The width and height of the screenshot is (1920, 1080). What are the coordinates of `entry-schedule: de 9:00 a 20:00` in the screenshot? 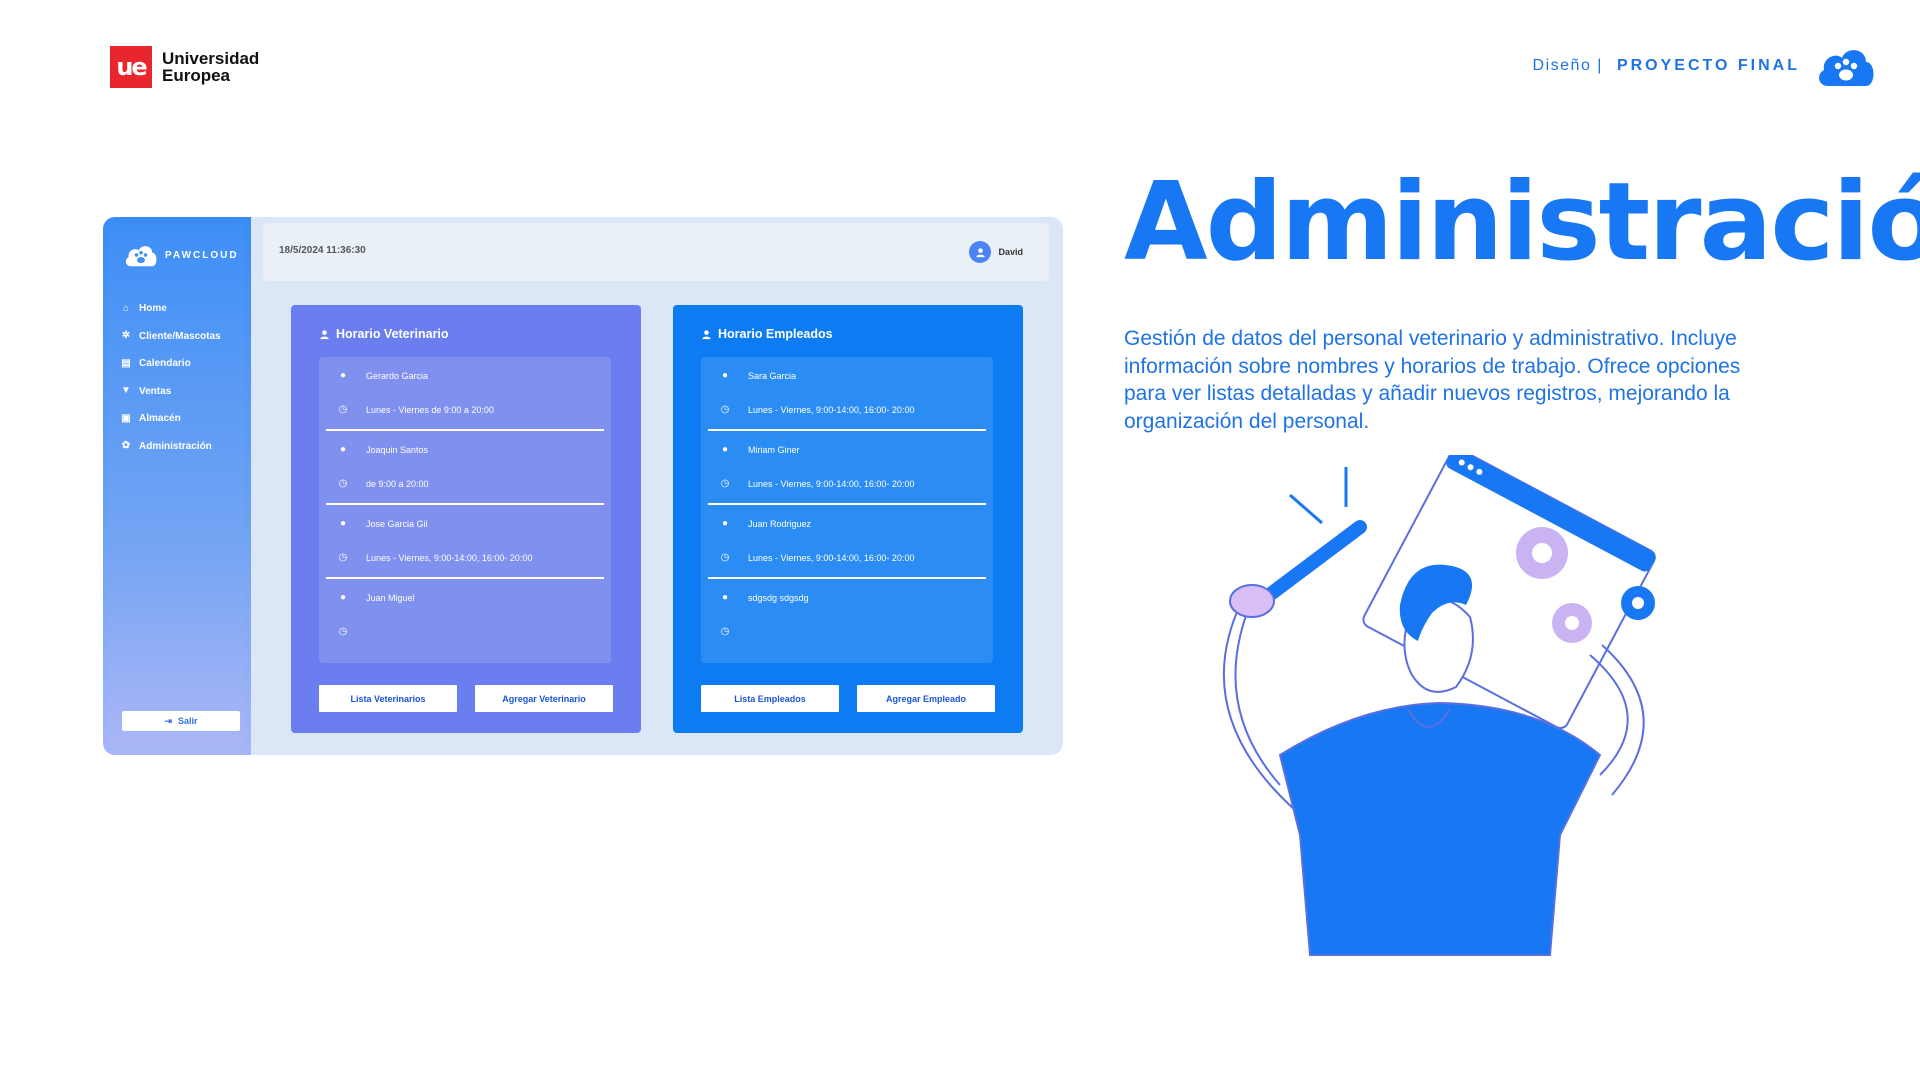 It's located at (397, 484).